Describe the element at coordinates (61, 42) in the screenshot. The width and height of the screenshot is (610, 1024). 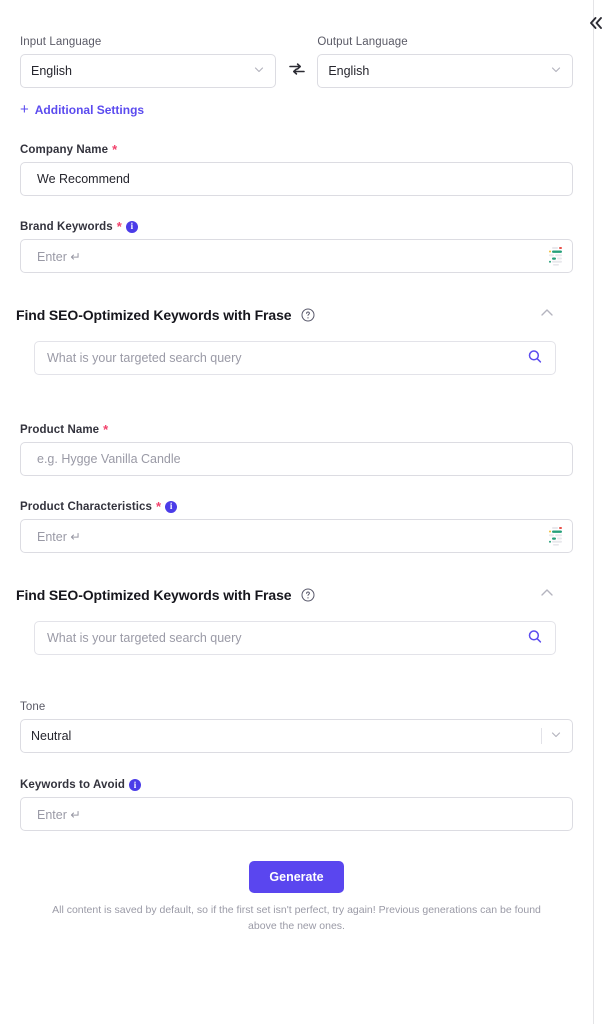
I see `input-language-label: Input Language` at that location.